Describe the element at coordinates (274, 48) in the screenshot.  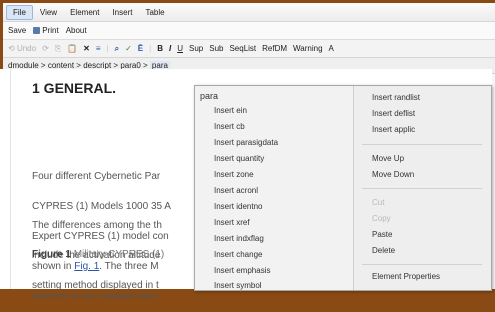
I see `refdm-button: RefDM` at that location.